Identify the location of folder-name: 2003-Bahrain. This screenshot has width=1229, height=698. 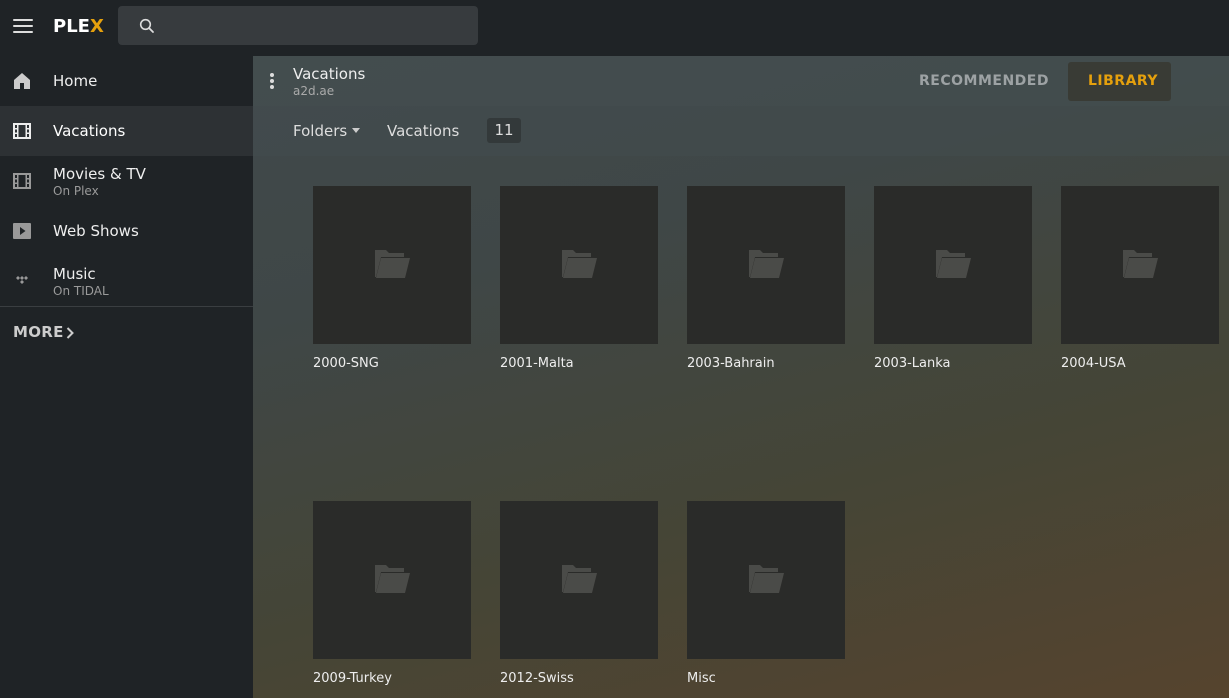
(731, 363).